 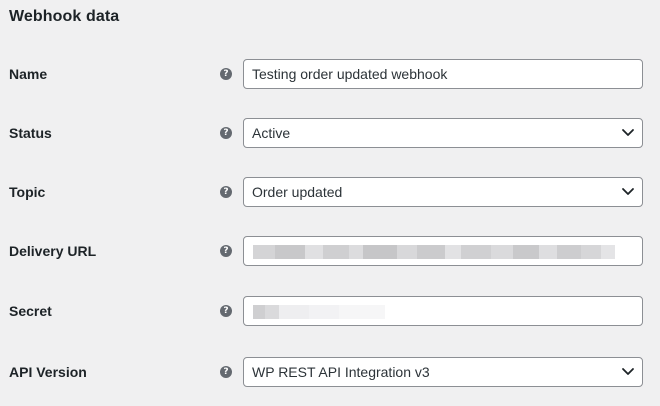 What do you see at coordinates (443, 74) in the screenshot?
I see `name-input` at bounding box center [443, 74].